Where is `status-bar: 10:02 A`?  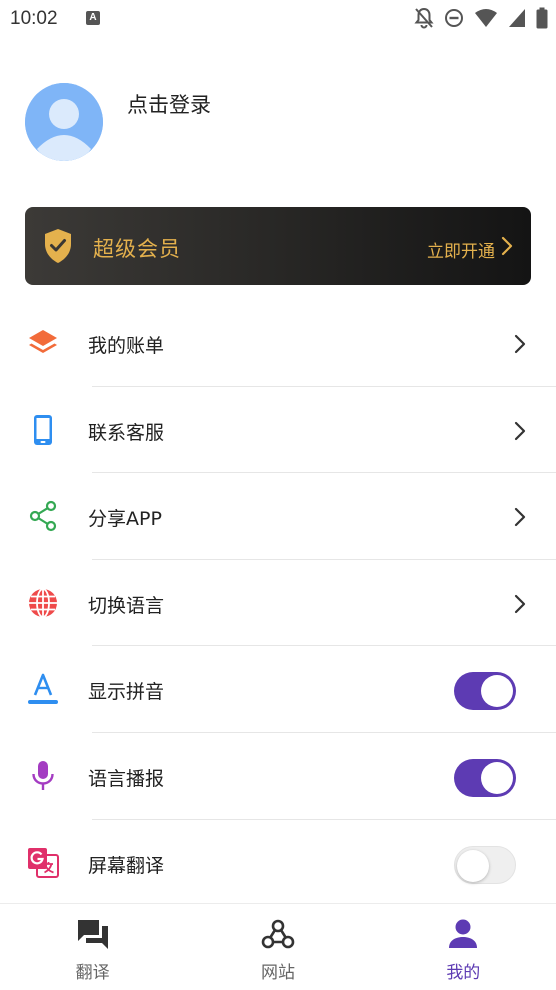 status-bar: 10:02 A is located at coordinates (278, 19).